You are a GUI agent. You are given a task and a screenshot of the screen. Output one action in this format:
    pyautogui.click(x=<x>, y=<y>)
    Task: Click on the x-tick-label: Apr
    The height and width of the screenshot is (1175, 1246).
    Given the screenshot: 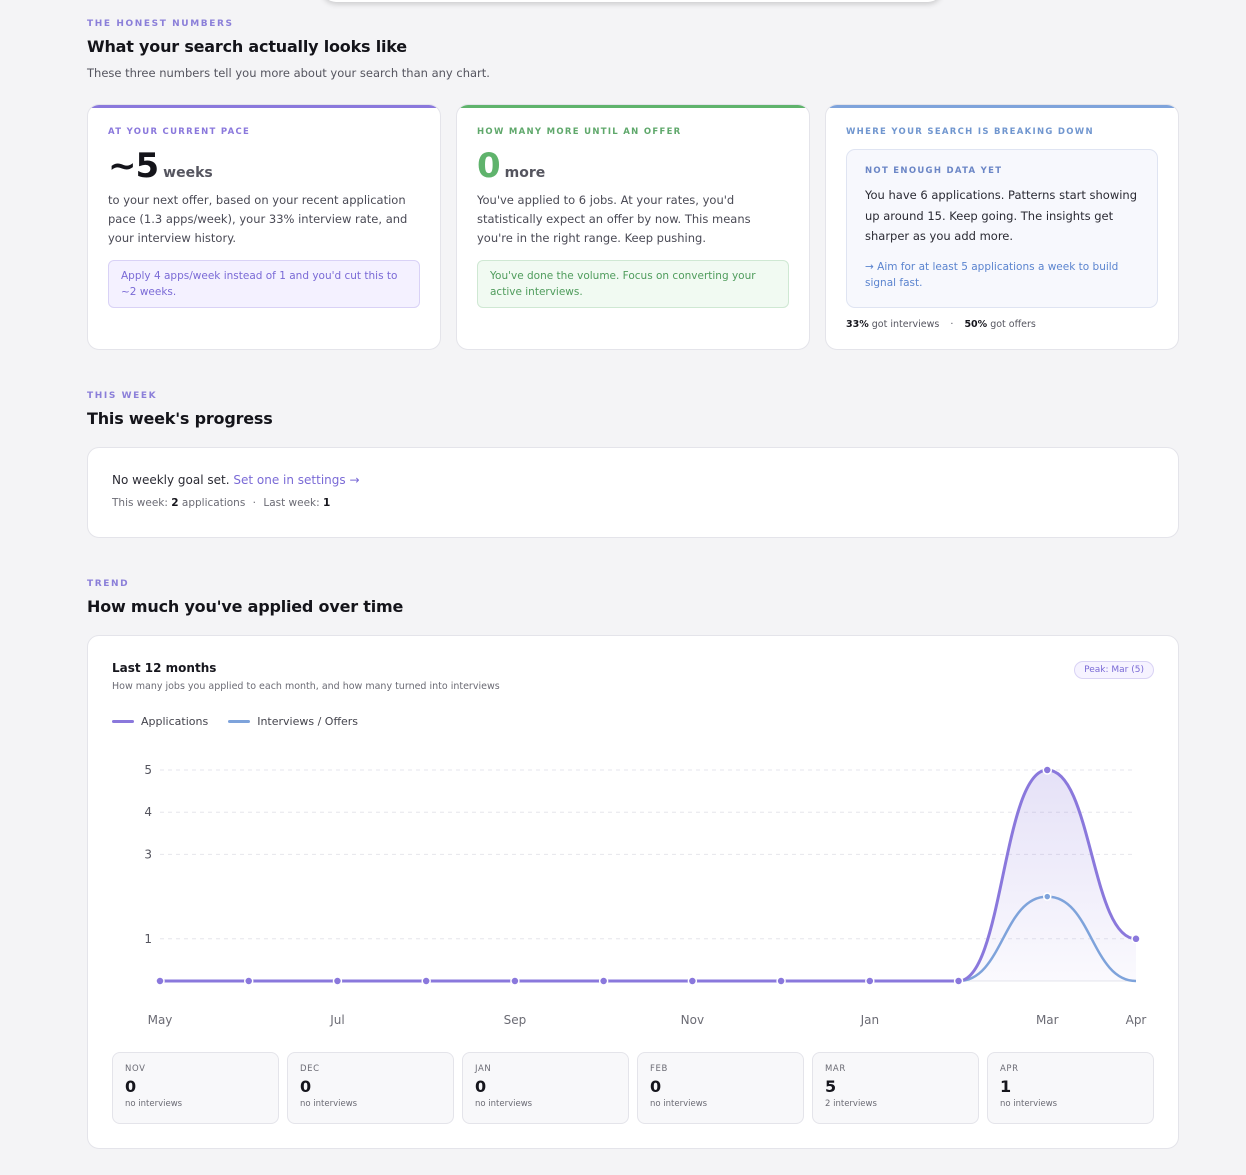 What is the action you would take?
    pyautogui.click(x=1136, y=1020)
    